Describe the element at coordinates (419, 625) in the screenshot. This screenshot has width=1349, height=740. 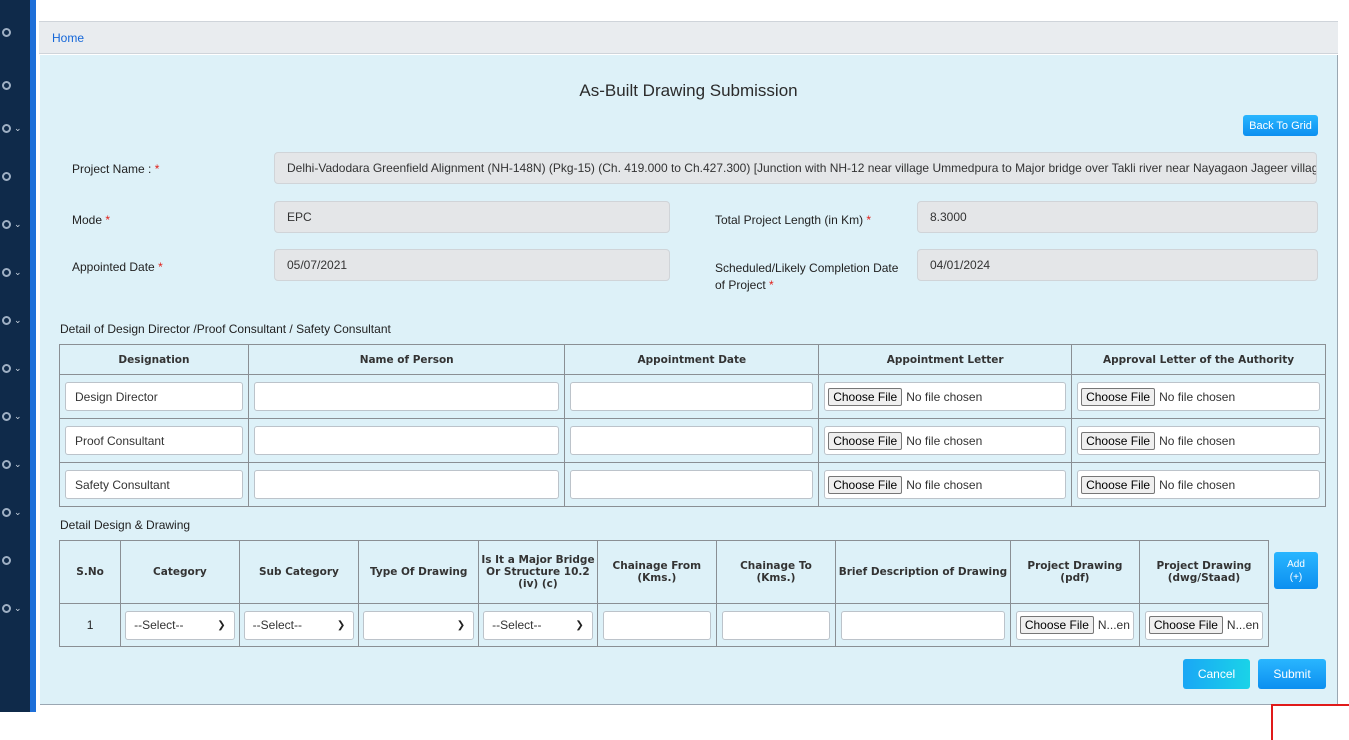
I see `type-of-drawing-select: ❯` at that location.